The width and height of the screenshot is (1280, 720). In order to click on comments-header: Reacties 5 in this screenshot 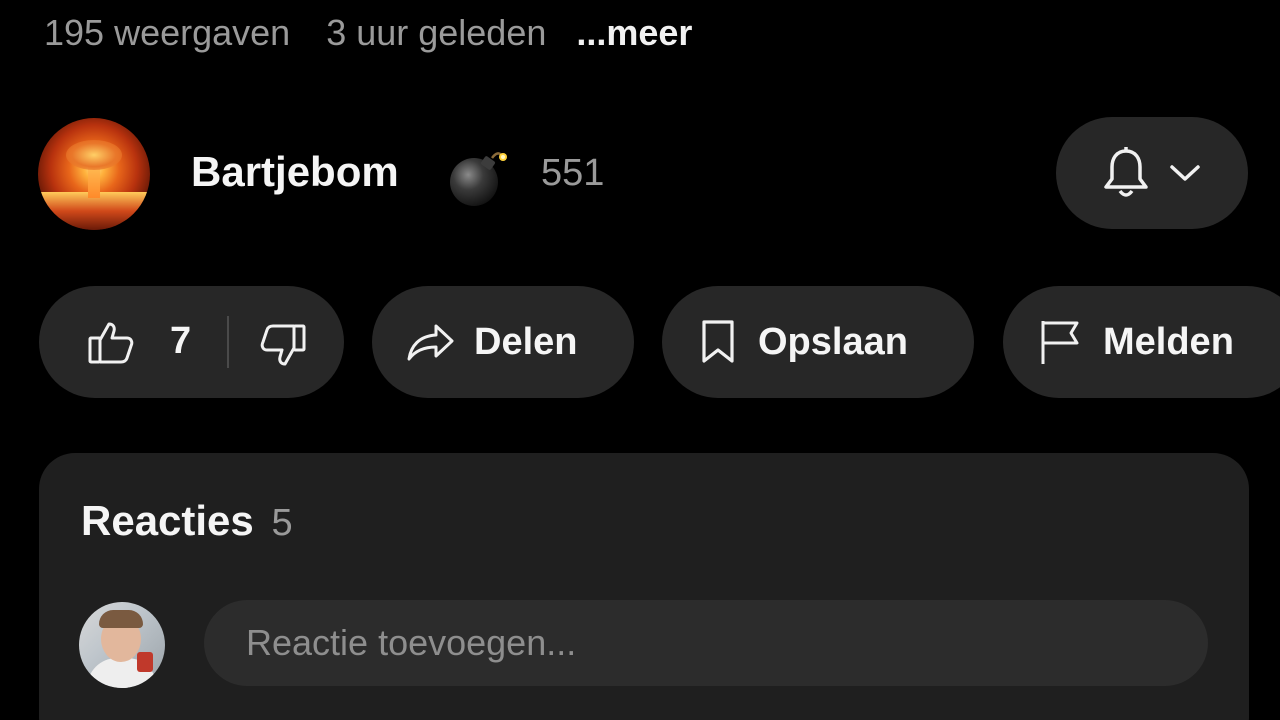, I will do `click(187, 521)`.